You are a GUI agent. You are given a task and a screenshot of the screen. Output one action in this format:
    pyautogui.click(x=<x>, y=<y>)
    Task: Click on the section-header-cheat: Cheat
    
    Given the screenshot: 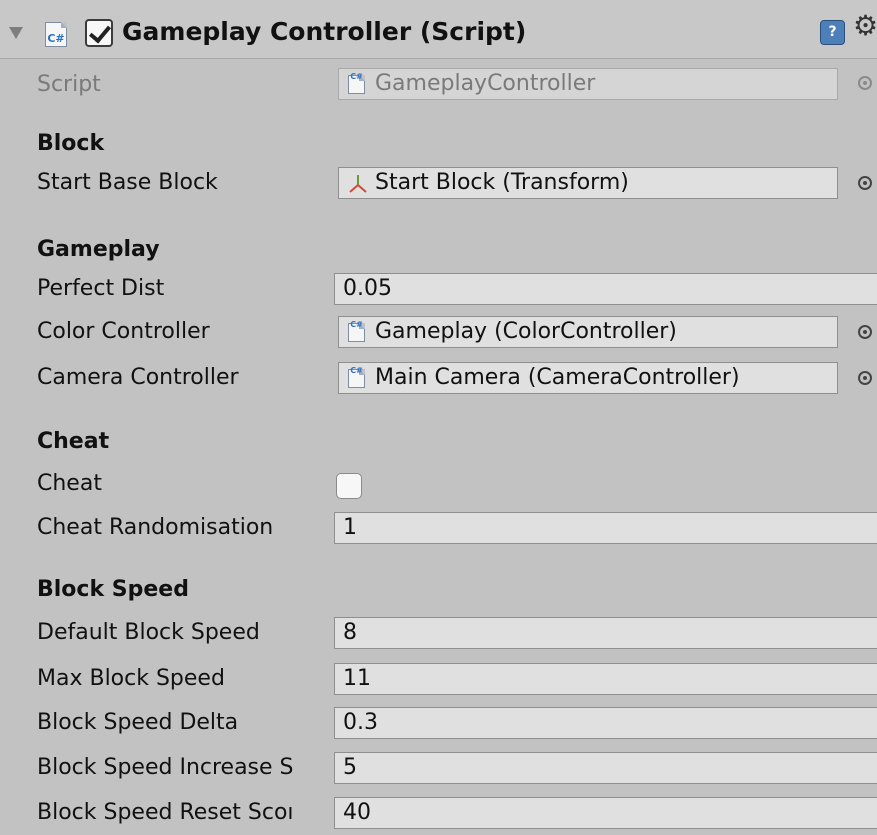 What is the action you would take?
    pyautogui.click(x=73, y=441)
    